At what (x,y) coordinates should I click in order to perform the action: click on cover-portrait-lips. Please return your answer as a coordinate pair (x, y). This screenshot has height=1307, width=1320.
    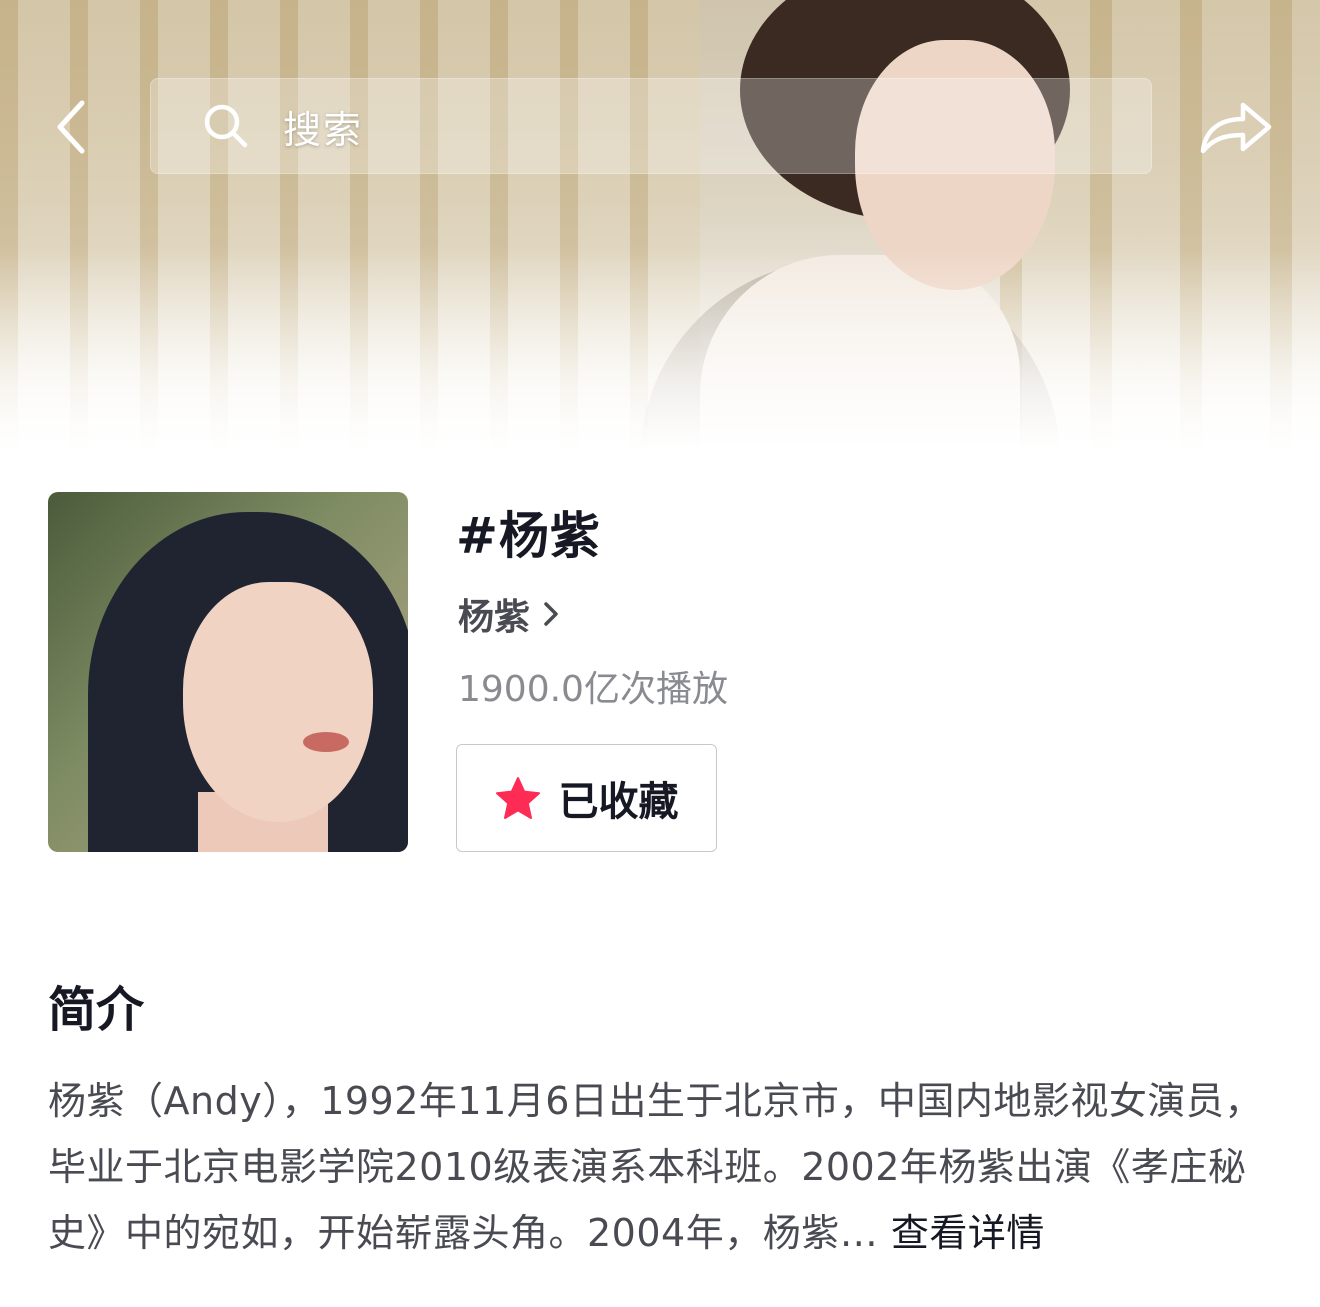
    Looking at the image, I should click on (326, 742).